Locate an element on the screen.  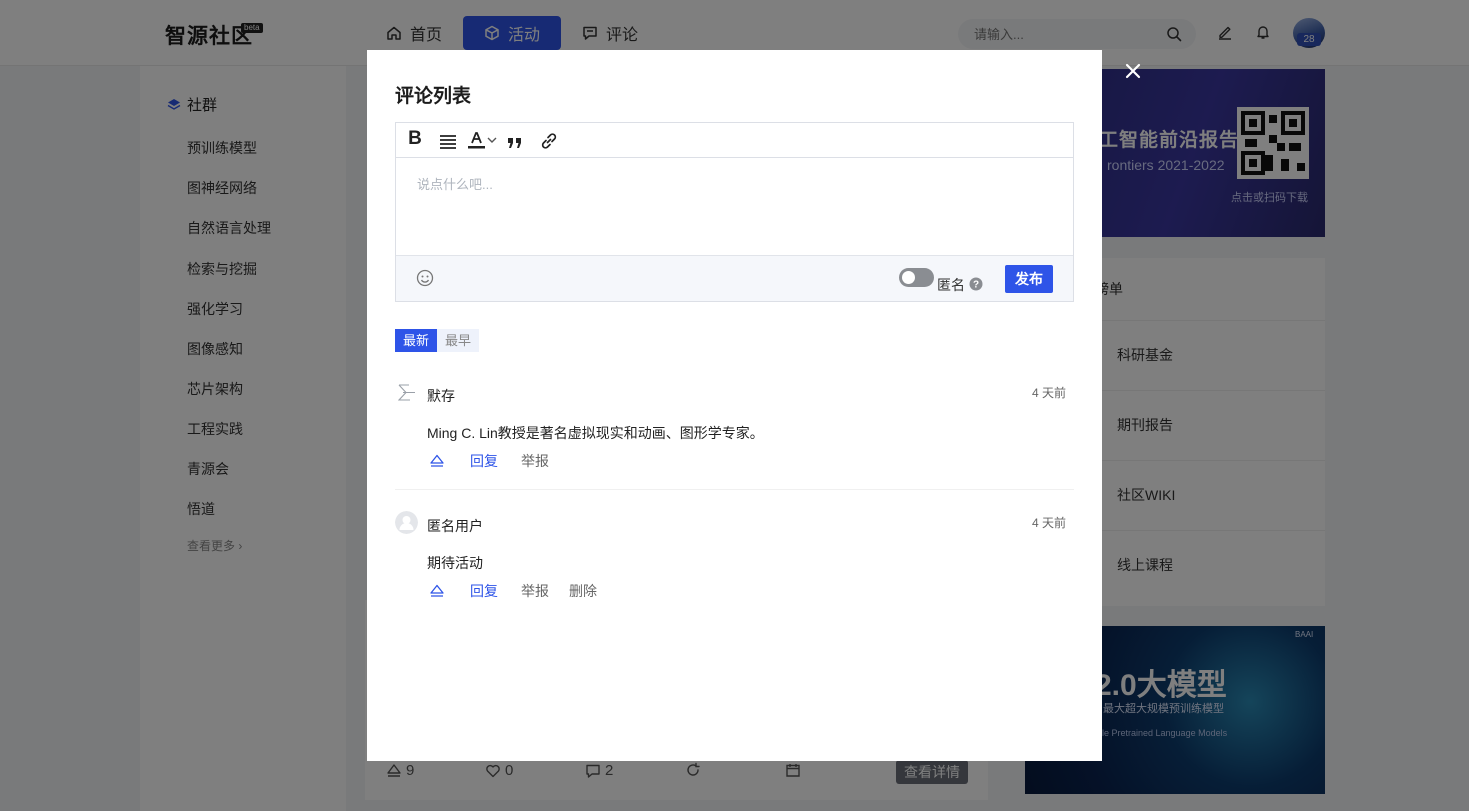
font-color-icon is located at coordinates (476, 140).